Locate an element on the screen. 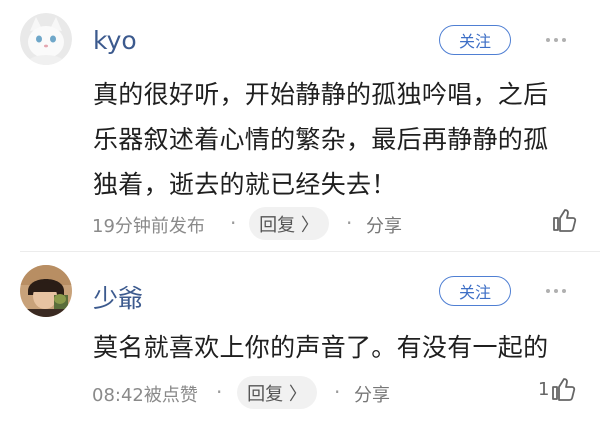 This screenshot has height=427, width=600. comment-time: 19分钟前发布 is located at coordinates (148, 226).